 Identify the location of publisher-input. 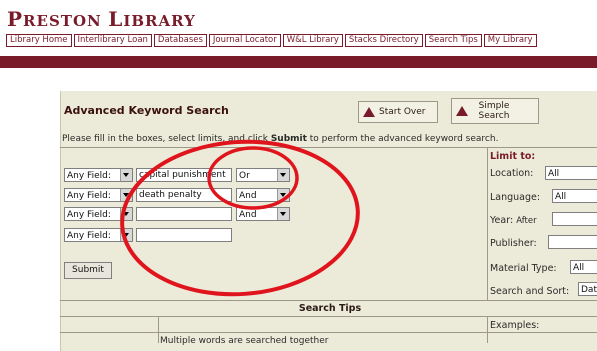
(572, 242).